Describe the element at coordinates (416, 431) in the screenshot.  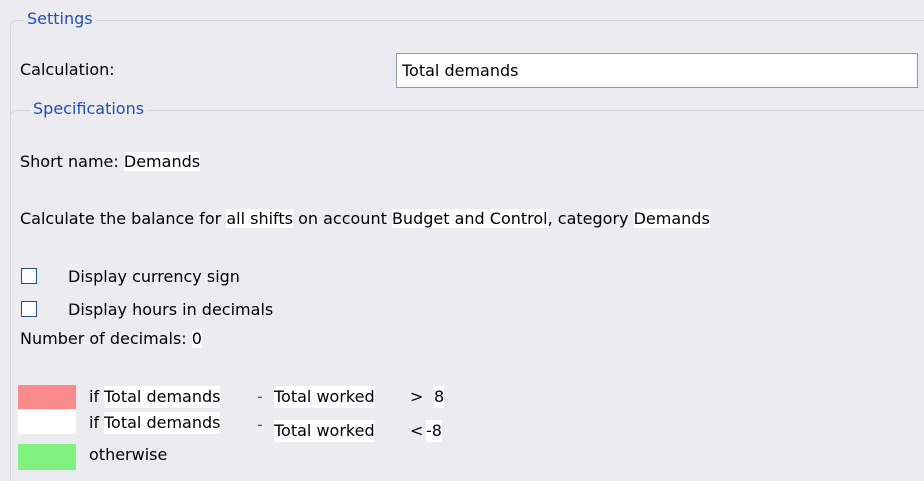
I see `rule-2-comparison: <` at that location.